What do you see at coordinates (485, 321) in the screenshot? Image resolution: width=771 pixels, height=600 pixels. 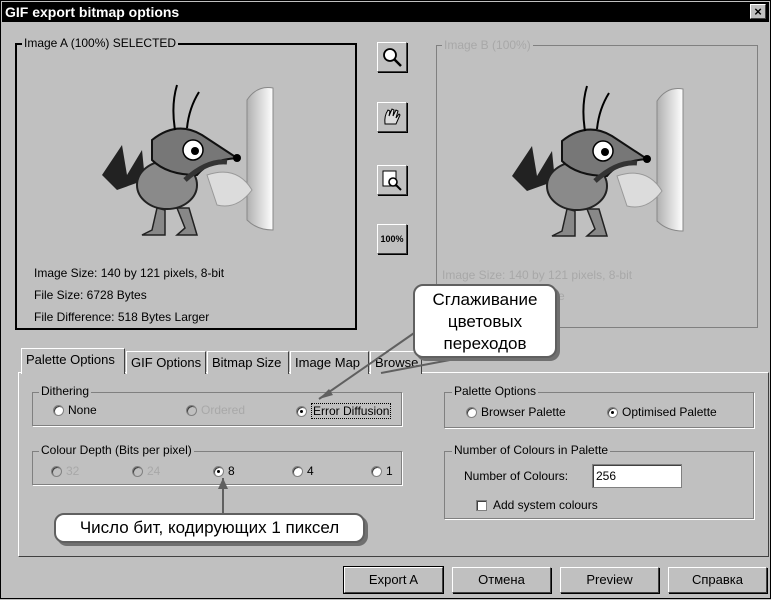 I see `smoothing-callout: Сглаживание цветовых переходов` at bounding box center [485, 321].